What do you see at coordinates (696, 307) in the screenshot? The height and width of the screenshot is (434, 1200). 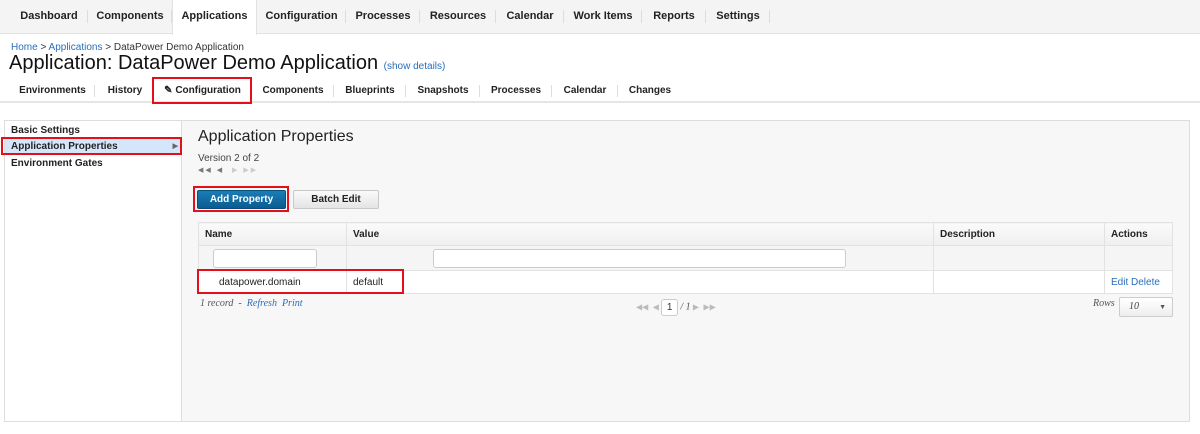 I see `next-page-icon: ▶` at bounding box center [696, 307].